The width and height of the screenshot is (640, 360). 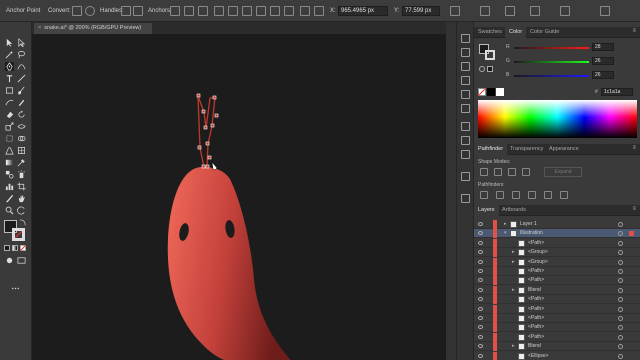 What do you see at coordinates (564, 149) in the screenshot?
I see `tab-appearance: Appearance` at bounding box center [564, 149].